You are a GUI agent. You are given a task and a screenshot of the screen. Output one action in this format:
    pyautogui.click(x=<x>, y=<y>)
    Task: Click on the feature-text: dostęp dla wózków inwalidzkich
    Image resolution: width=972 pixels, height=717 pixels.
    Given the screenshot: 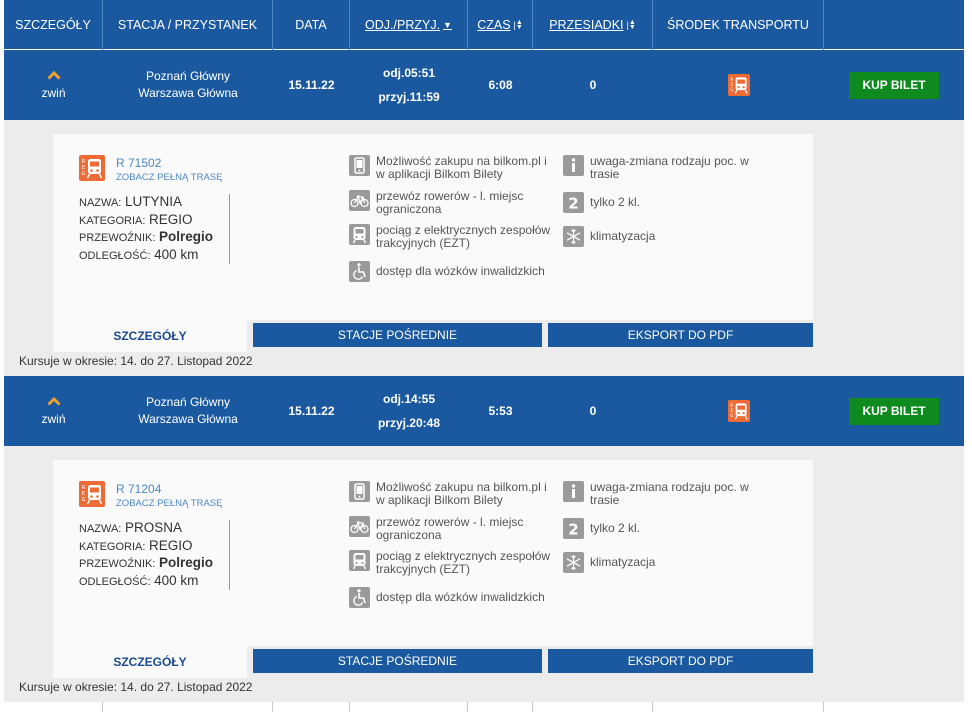 What is the action you would take?
    pyautogui.click(x=460, y=597)
    